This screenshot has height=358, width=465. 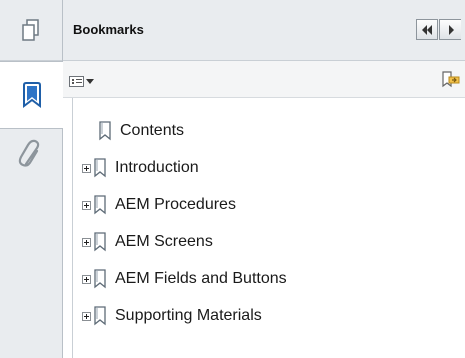 What do you see at coordinates (90, 81) in the screenshot?
I see `chevron-down-icon` at bounding box center [90, 81].